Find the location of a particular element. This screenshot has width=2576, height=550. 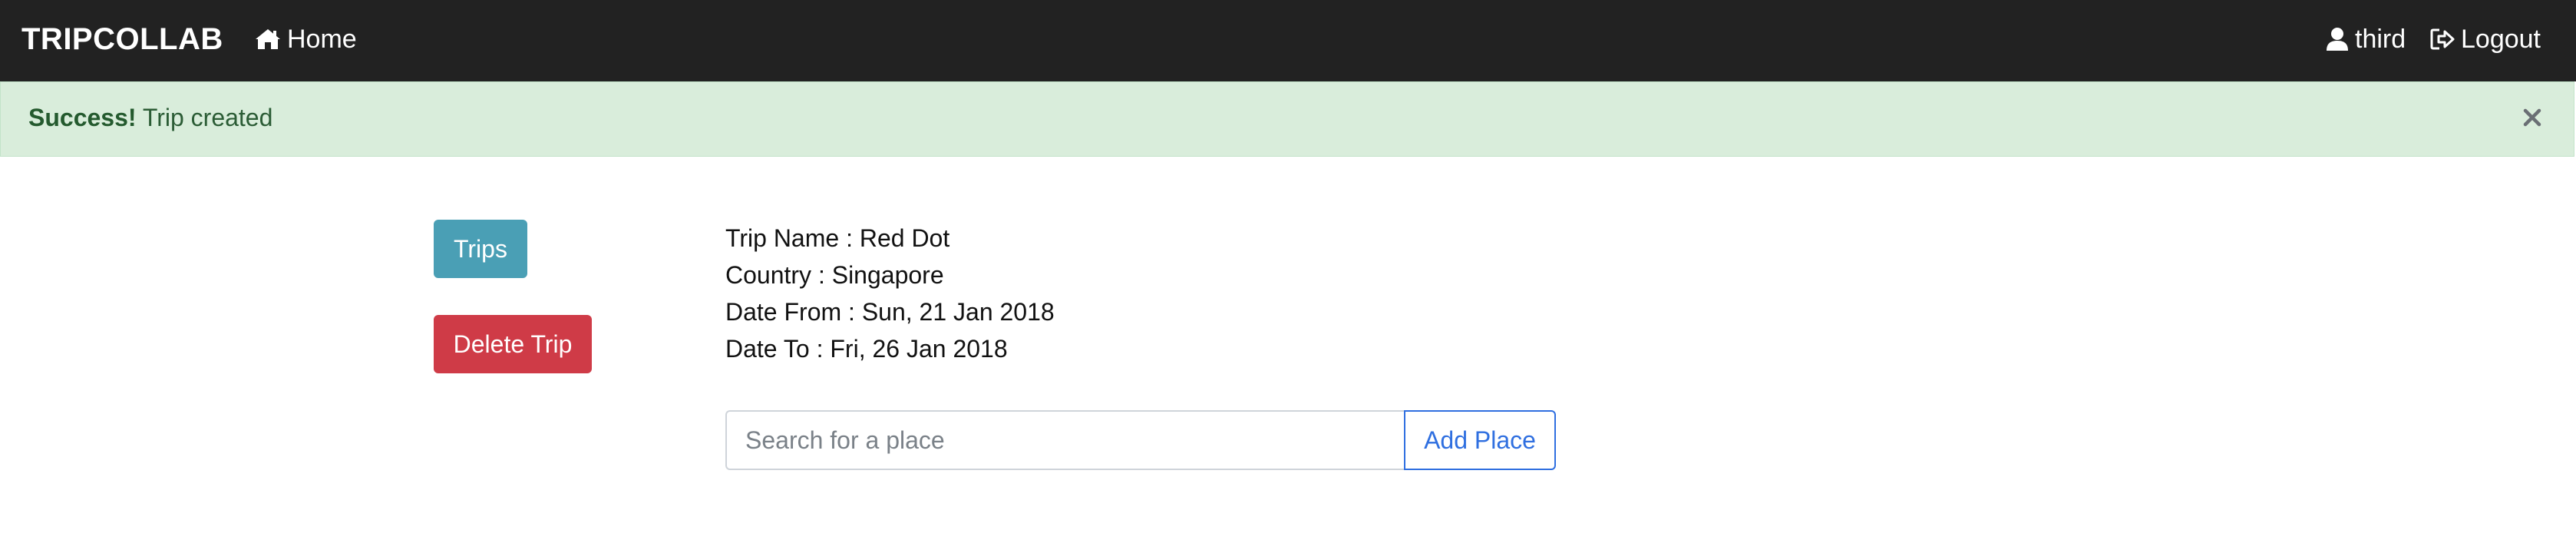

trip-date-to: Date To : Fri, 26 Jan 2018 is located at coordinates (866, 349).